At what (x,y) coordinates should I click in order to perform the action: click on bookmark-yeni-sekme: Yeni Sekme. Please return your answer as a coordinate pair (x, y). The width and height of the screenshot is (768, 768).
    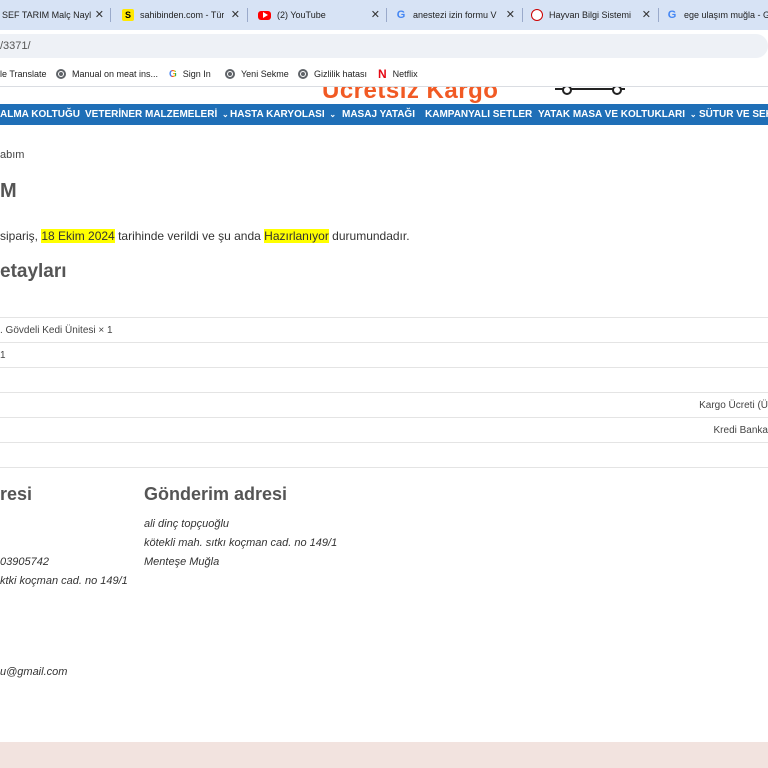
    Looking at the image, I should click on (257, 74).